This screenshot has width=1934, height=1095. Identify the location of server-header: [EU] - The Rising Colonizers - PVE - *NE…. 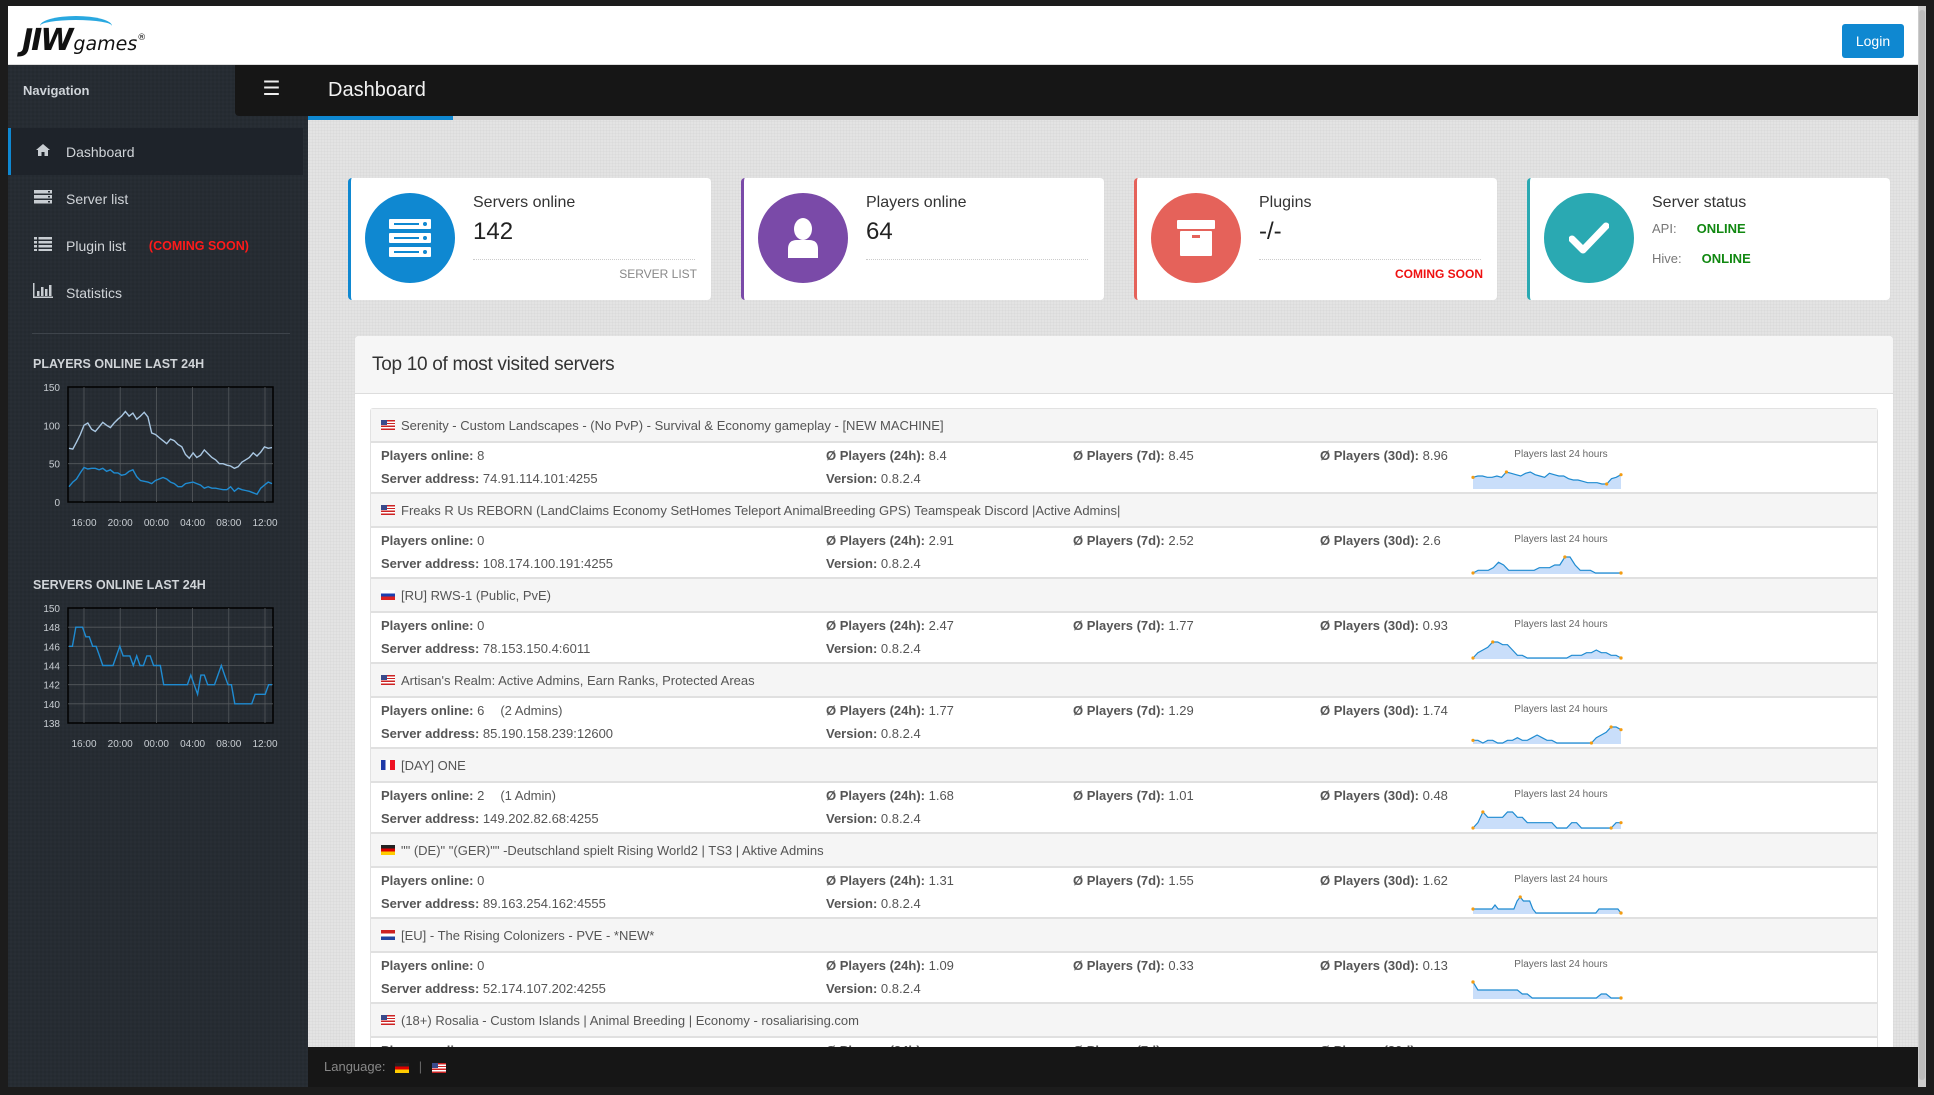
(1124, 936).